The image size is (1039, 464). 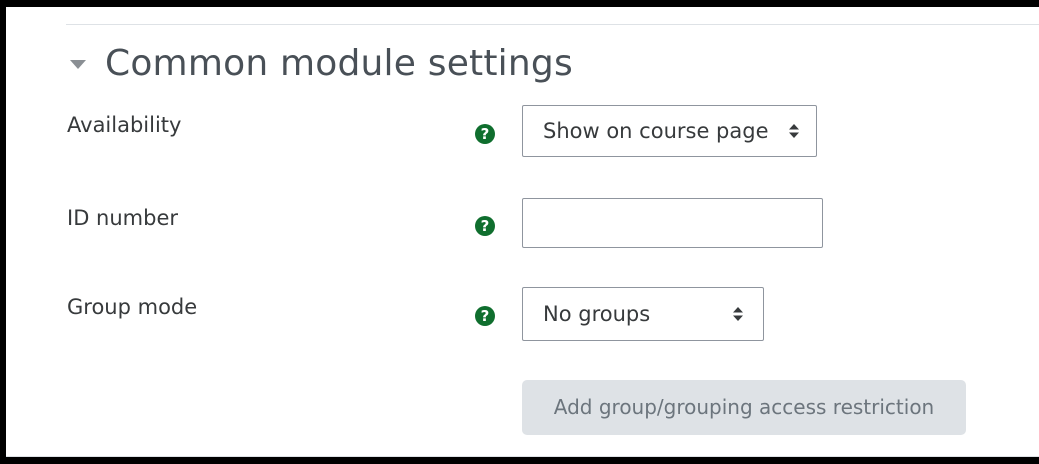 I want to click on section-title: Common module settings, so click(x=339, y=63).